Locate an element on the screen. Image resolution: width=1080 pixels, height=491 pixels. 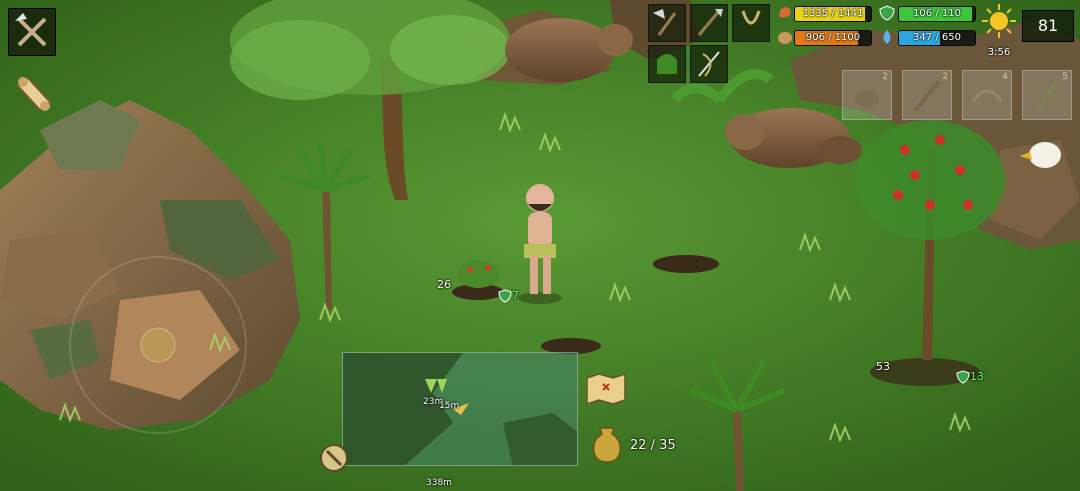
scroll-button is located at coordinates (33, 93).